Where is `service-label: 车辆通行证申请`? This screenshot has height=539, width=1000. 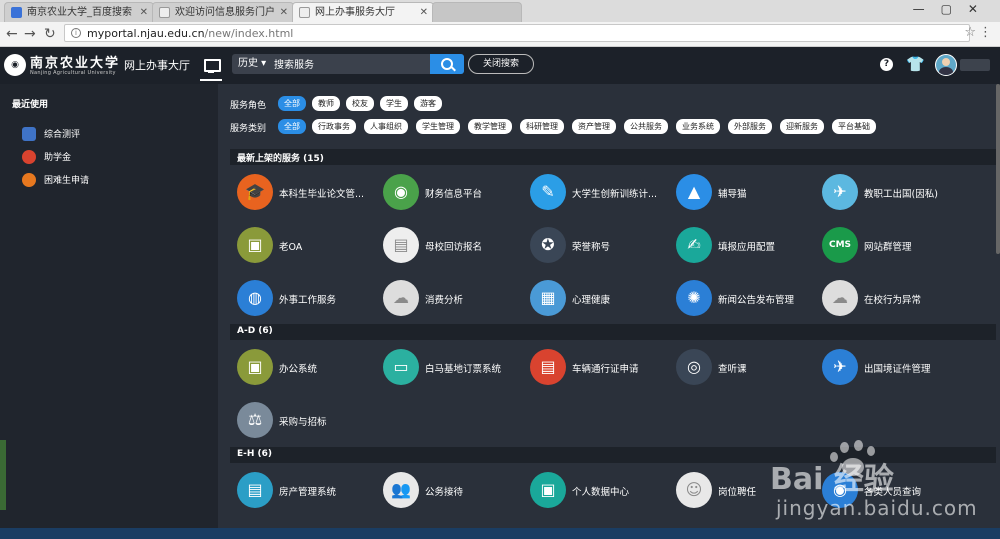
service-label: 车辆通行证申请 is located at coordinates (605, 369).